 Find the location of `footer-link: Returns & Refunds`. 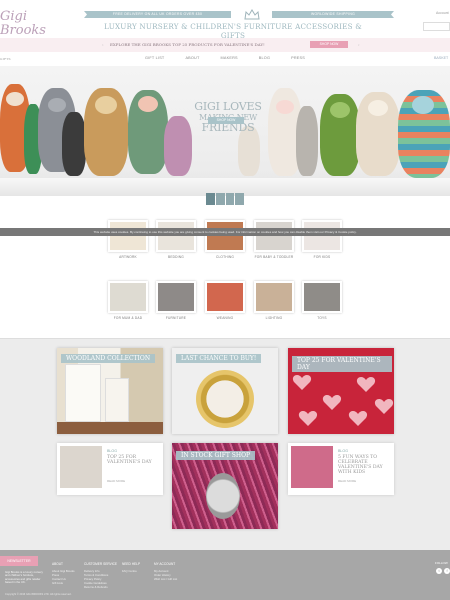

footer-link: Returns & Refunds is located at coordinates (100, 587).